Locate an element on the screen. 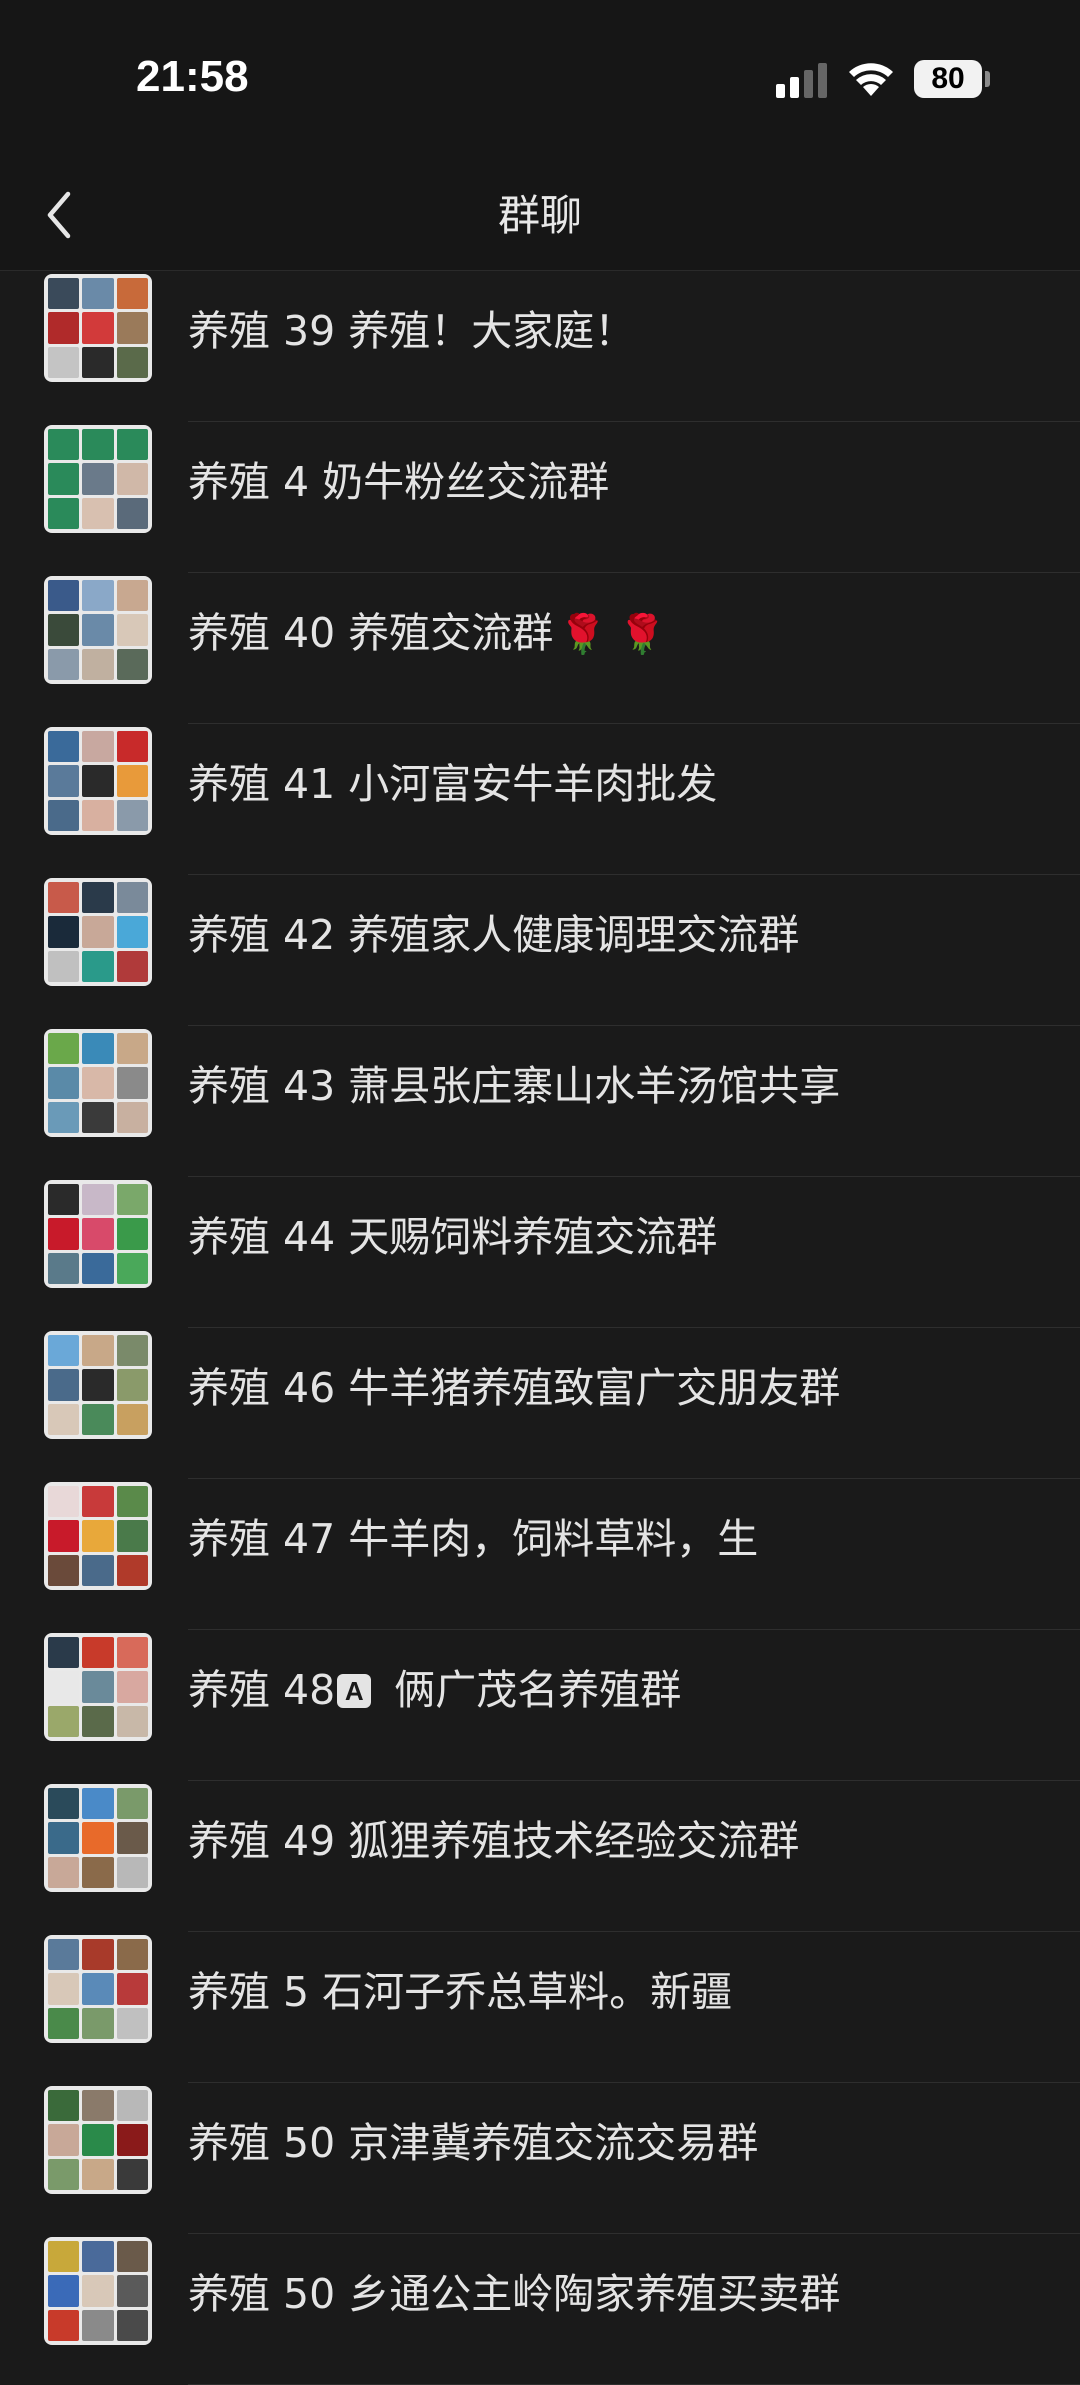 This screenshot has height=2385, width=1080. group-row: 养殖 50 京津冀养殖交流交易群 is located at coordinates (540, 2158).